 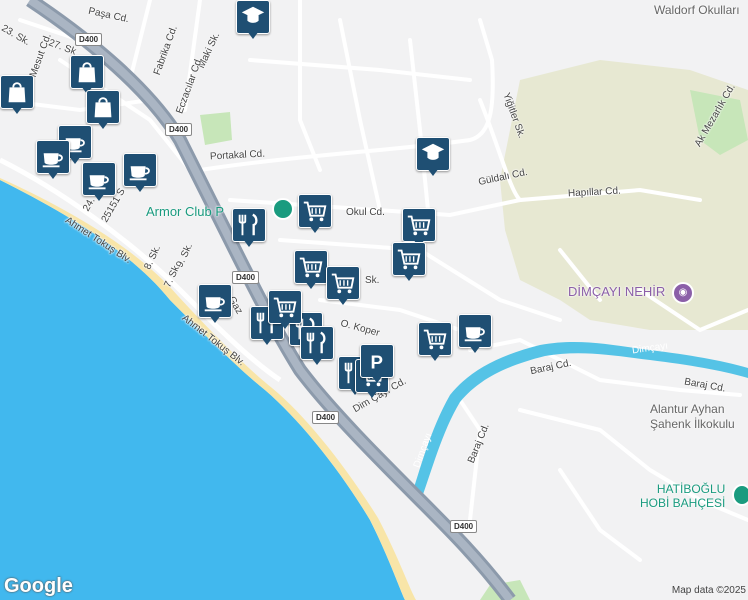 What do you see at coordinates (616, 291) in the screenshot?
I see `poi-label-dimcayi-nehir: DİMÇAYI NEHİR` at bounding box center [616, 291].